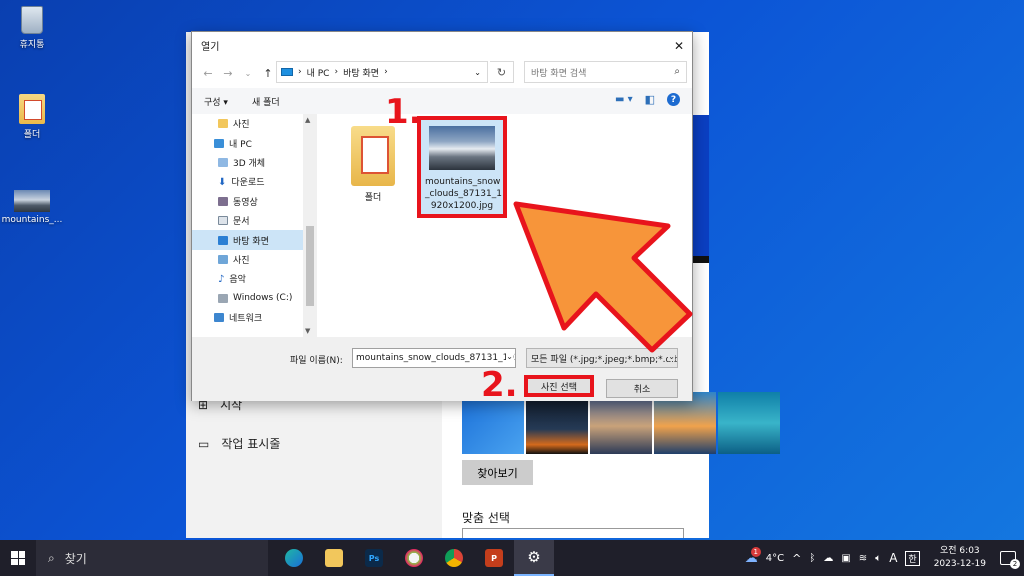 Image resolution: width=1024 pixels, height=576 pixels. Describe the element at coordinates (254, 220) in the screenshot. I see `nav-item-documents: 문서` at that location.